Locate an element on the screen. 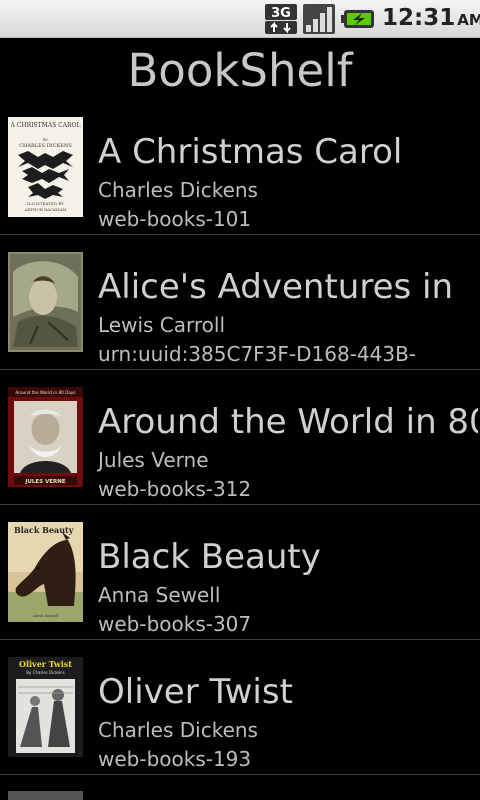 This screenshot has width=480, height=800. book-title: Around the World in 80 is located at coordinates (288, 422).